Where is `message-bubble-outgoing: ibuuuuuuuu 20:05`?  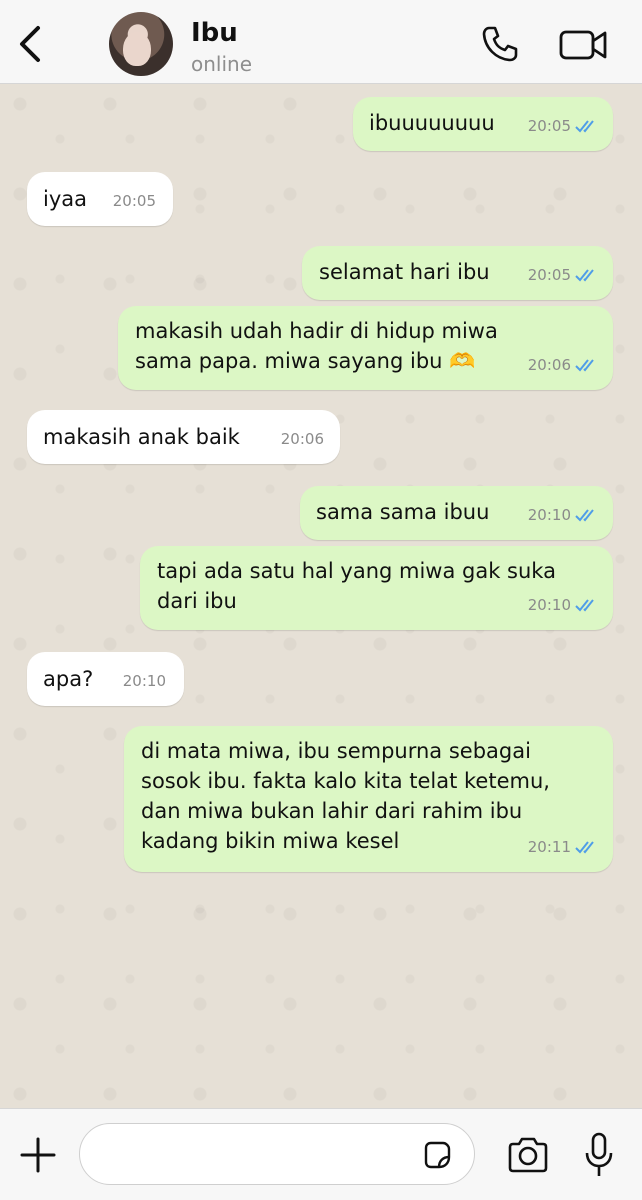
message-bubble-outgoing: ibuuuuuuuu 20:05 is located at coordinates (483, 124).